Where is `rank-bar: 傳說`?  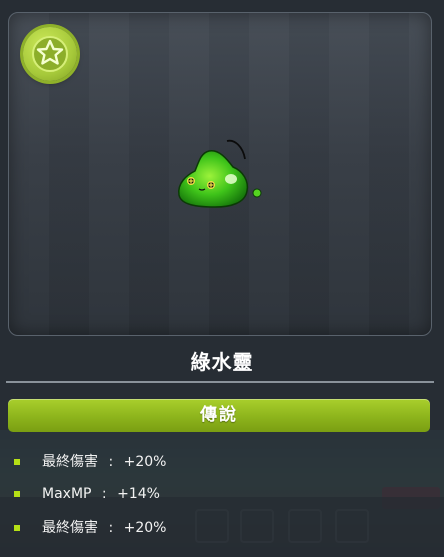 rank-bar: 傳說 is located at coordinates (219, 415).